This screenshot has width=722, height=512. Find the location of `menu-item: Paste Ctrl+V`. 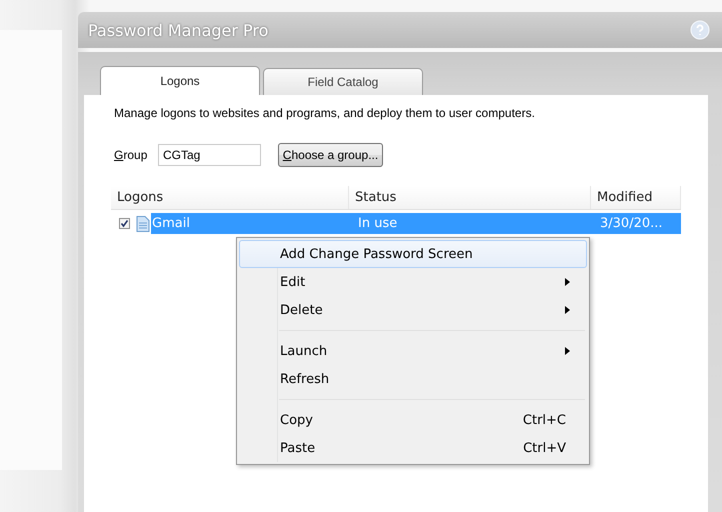

menu-item: Paste Ctrl+V is located at coordinates (413, 448).